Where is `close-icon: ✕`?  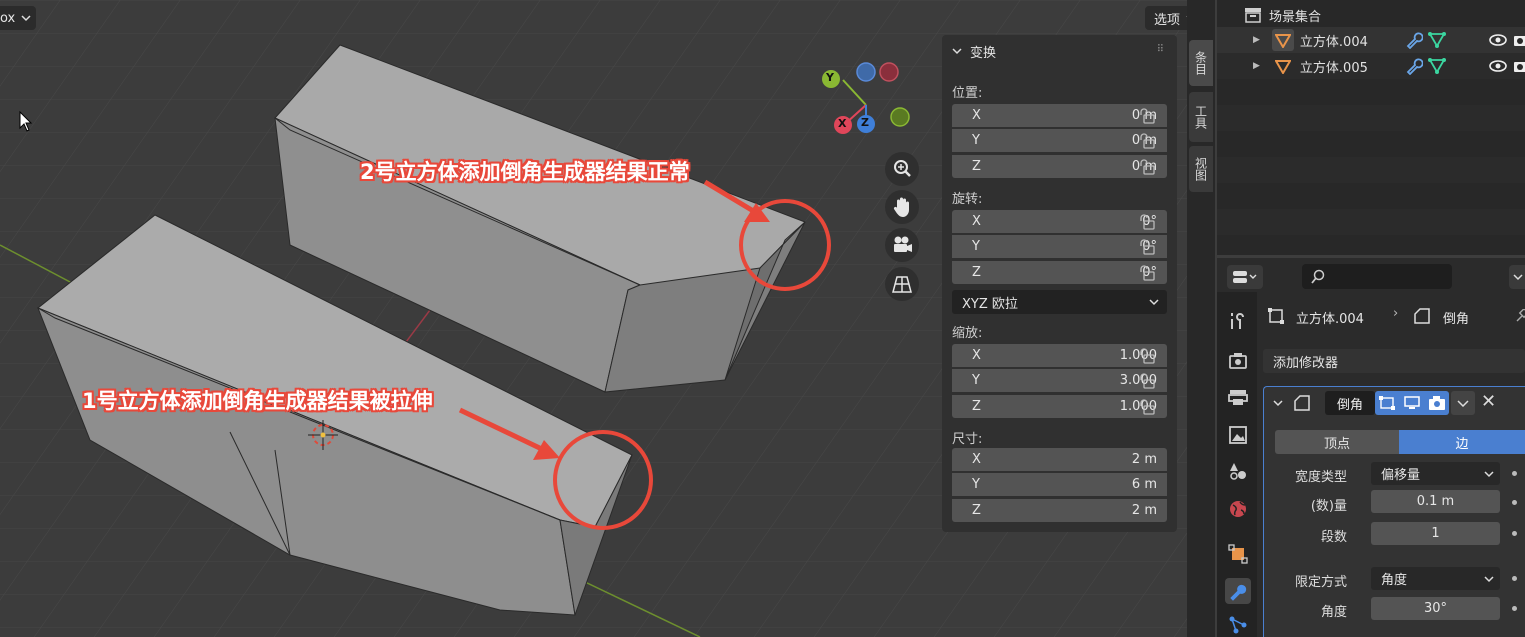
close-icon: ✕ is located at coordinates (1488, 401).